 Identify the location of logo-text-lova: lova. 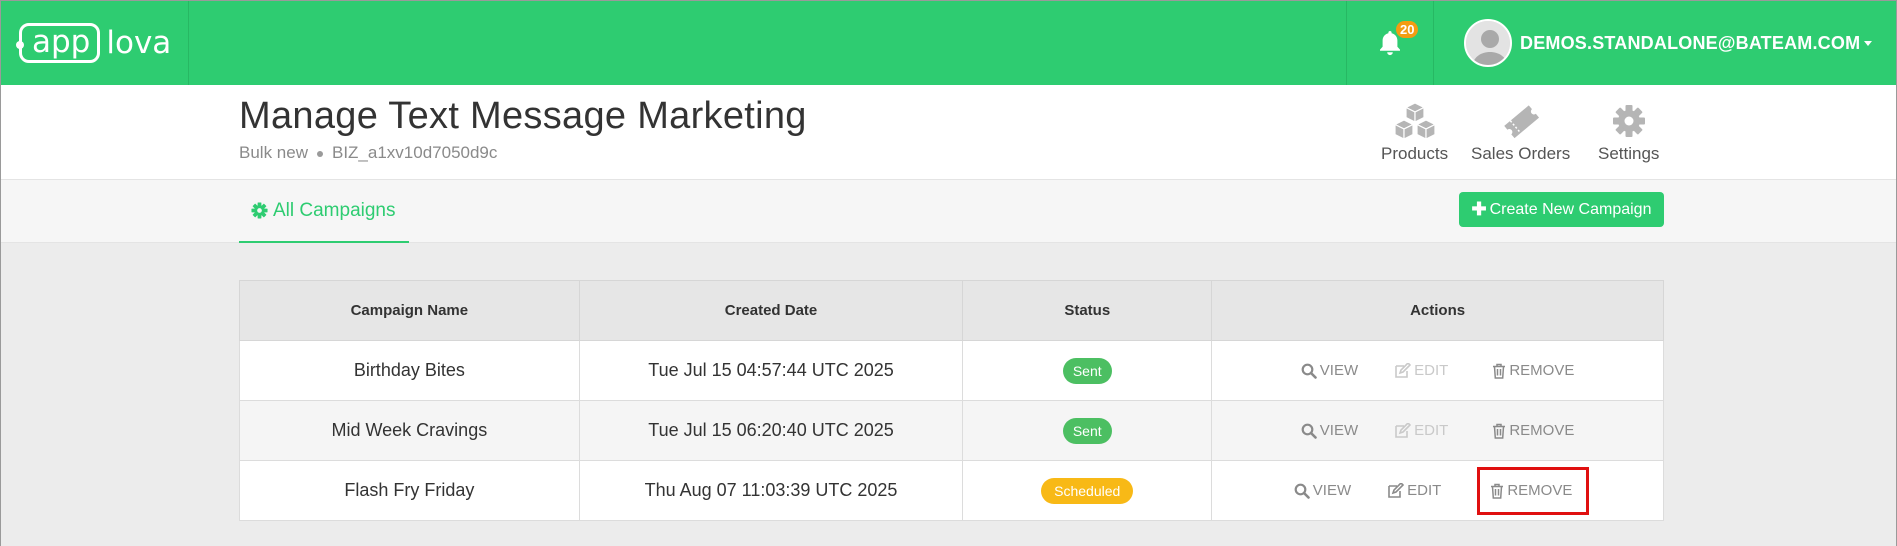
(139, 43).